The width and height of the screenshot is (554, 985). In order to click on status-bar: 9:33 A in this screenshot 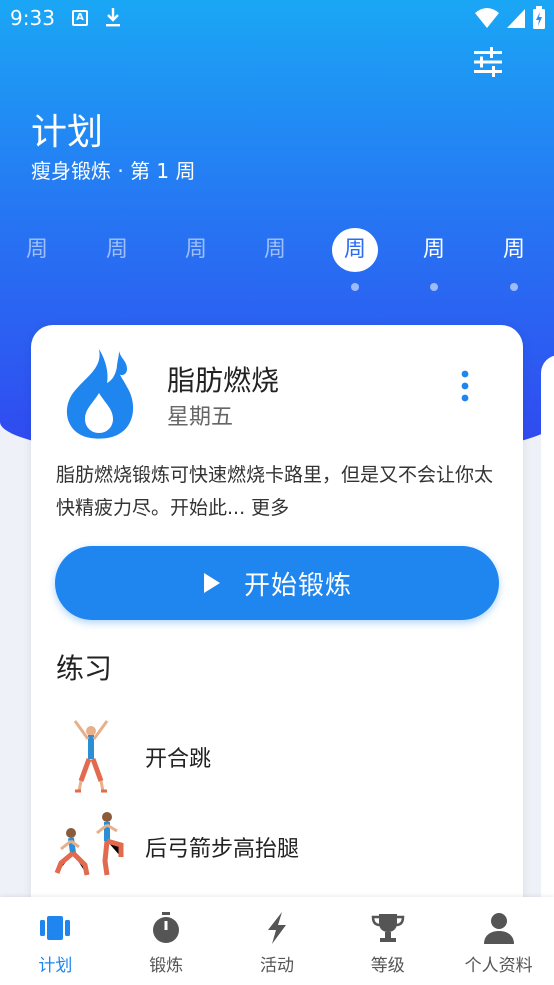, I will do `click(277, 20)`.